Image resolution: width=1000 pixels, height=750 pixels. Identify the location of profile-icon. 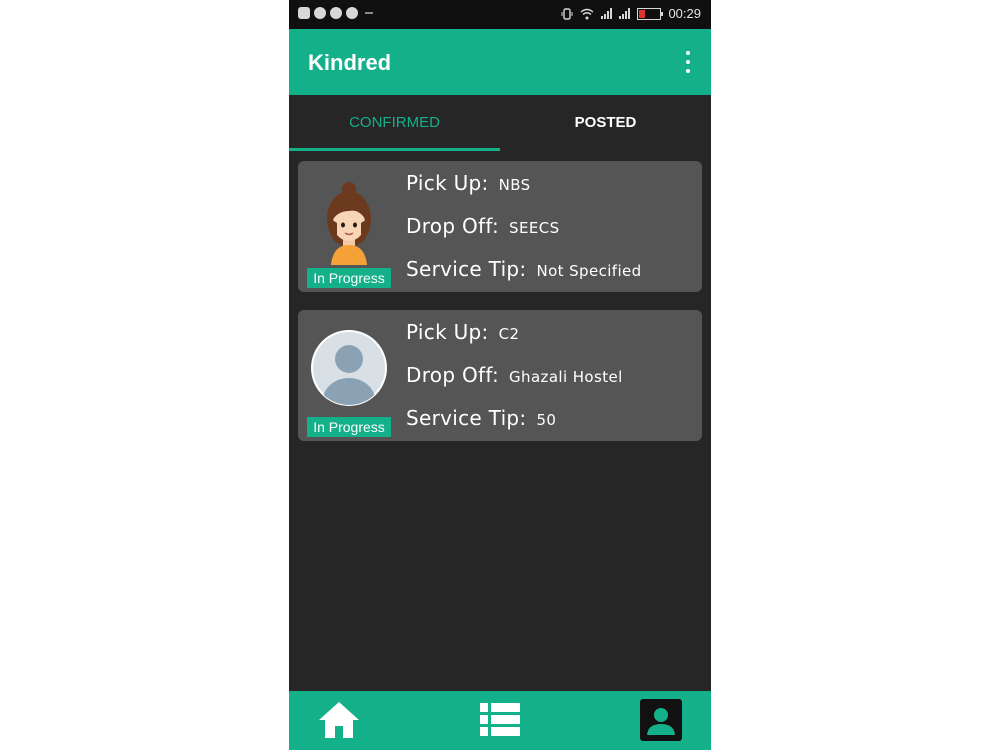
(661, 720).